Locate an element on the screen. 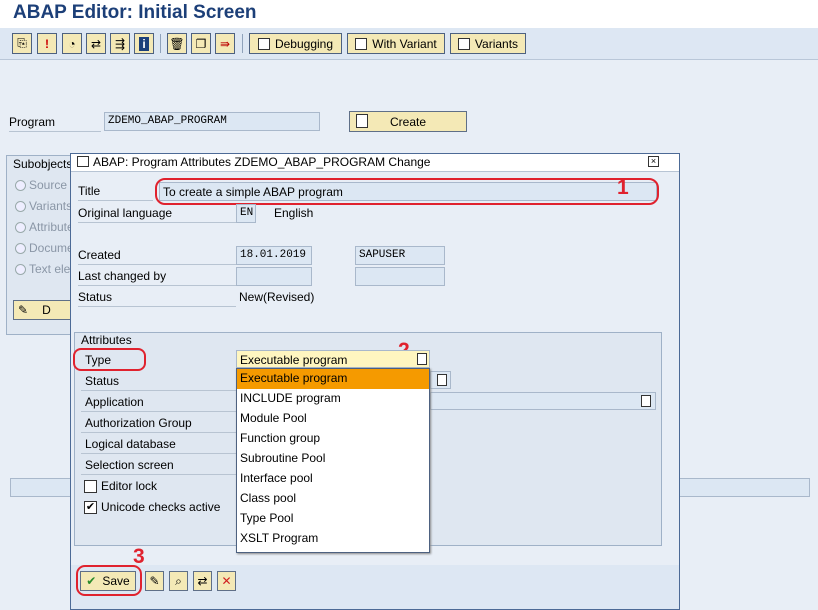  radio-source-label: Source is located at coordinates (48, 185).